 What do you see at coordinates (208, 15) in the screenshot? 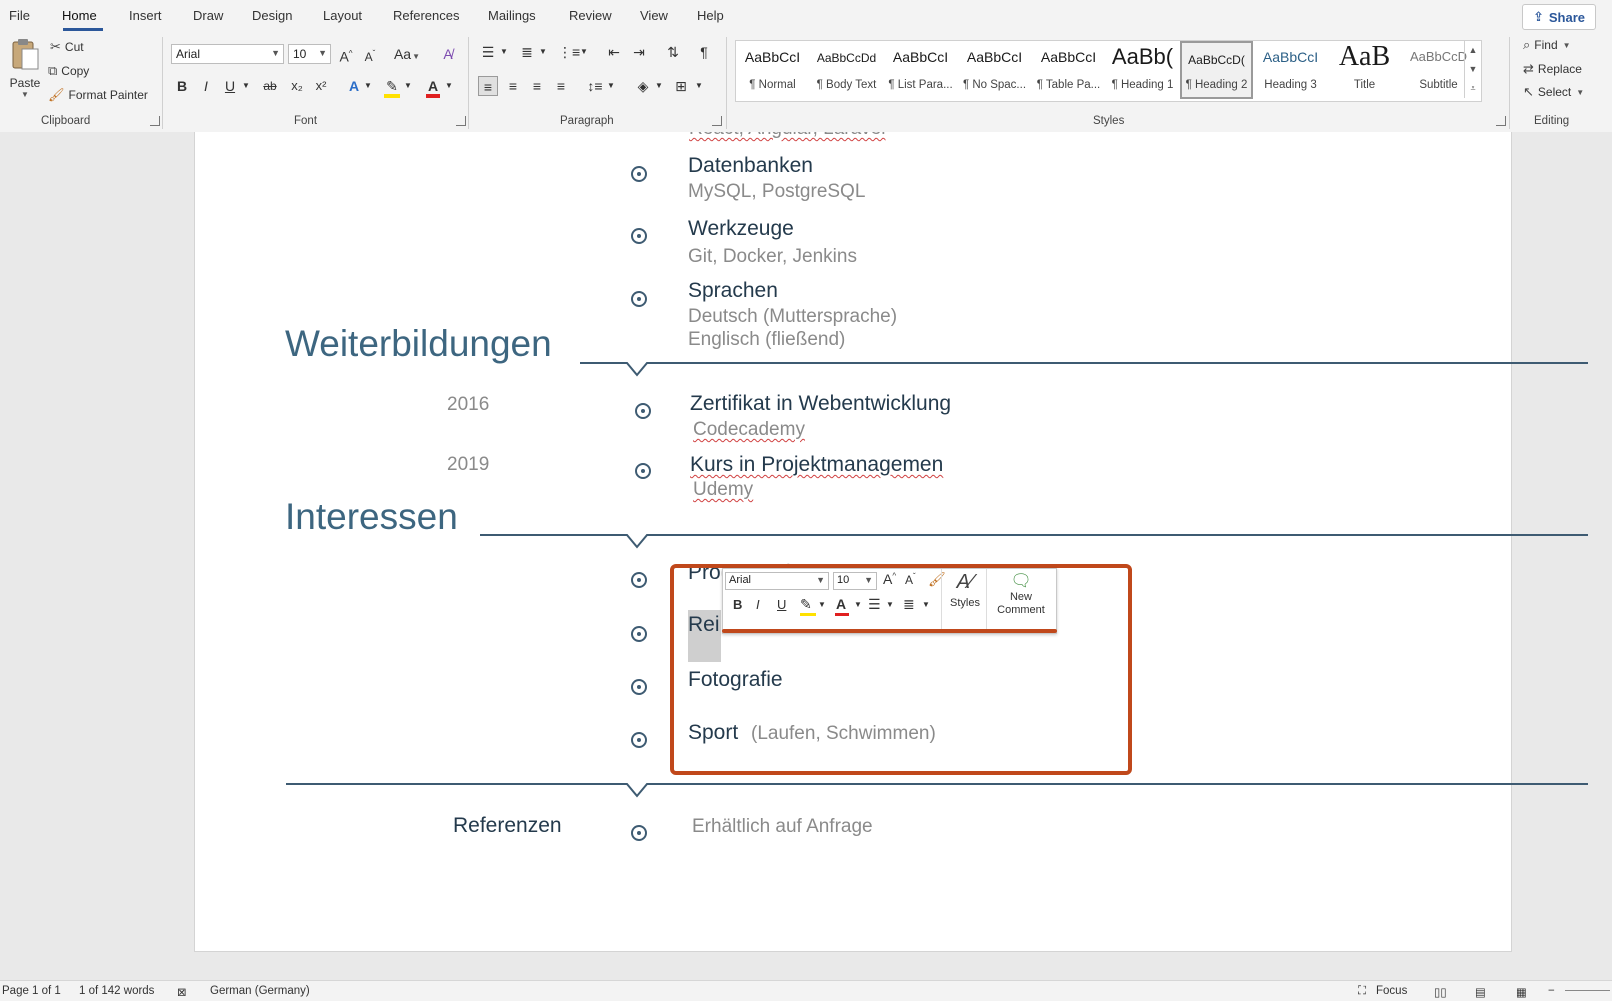
I see `tab-draw: Draw` at bounding box center [208, 15].